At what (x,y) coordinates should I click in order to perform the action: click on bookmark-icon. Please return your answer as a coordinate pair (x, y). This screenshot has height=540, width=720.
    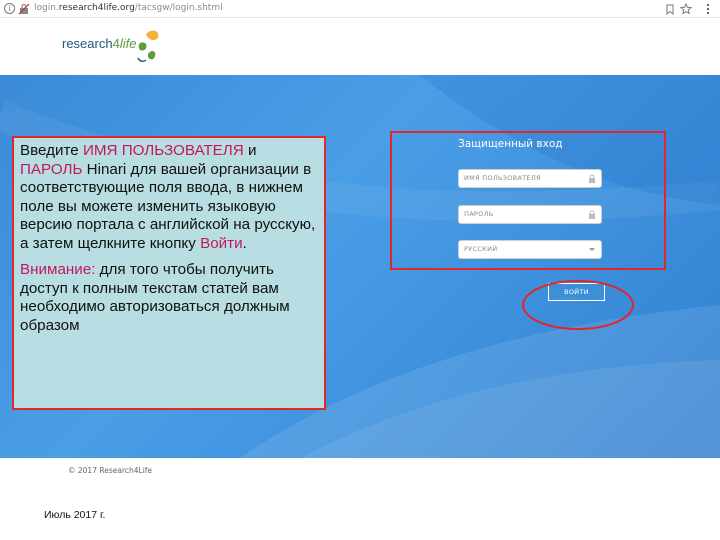
    Looking at the image, I should click on (670, 9).